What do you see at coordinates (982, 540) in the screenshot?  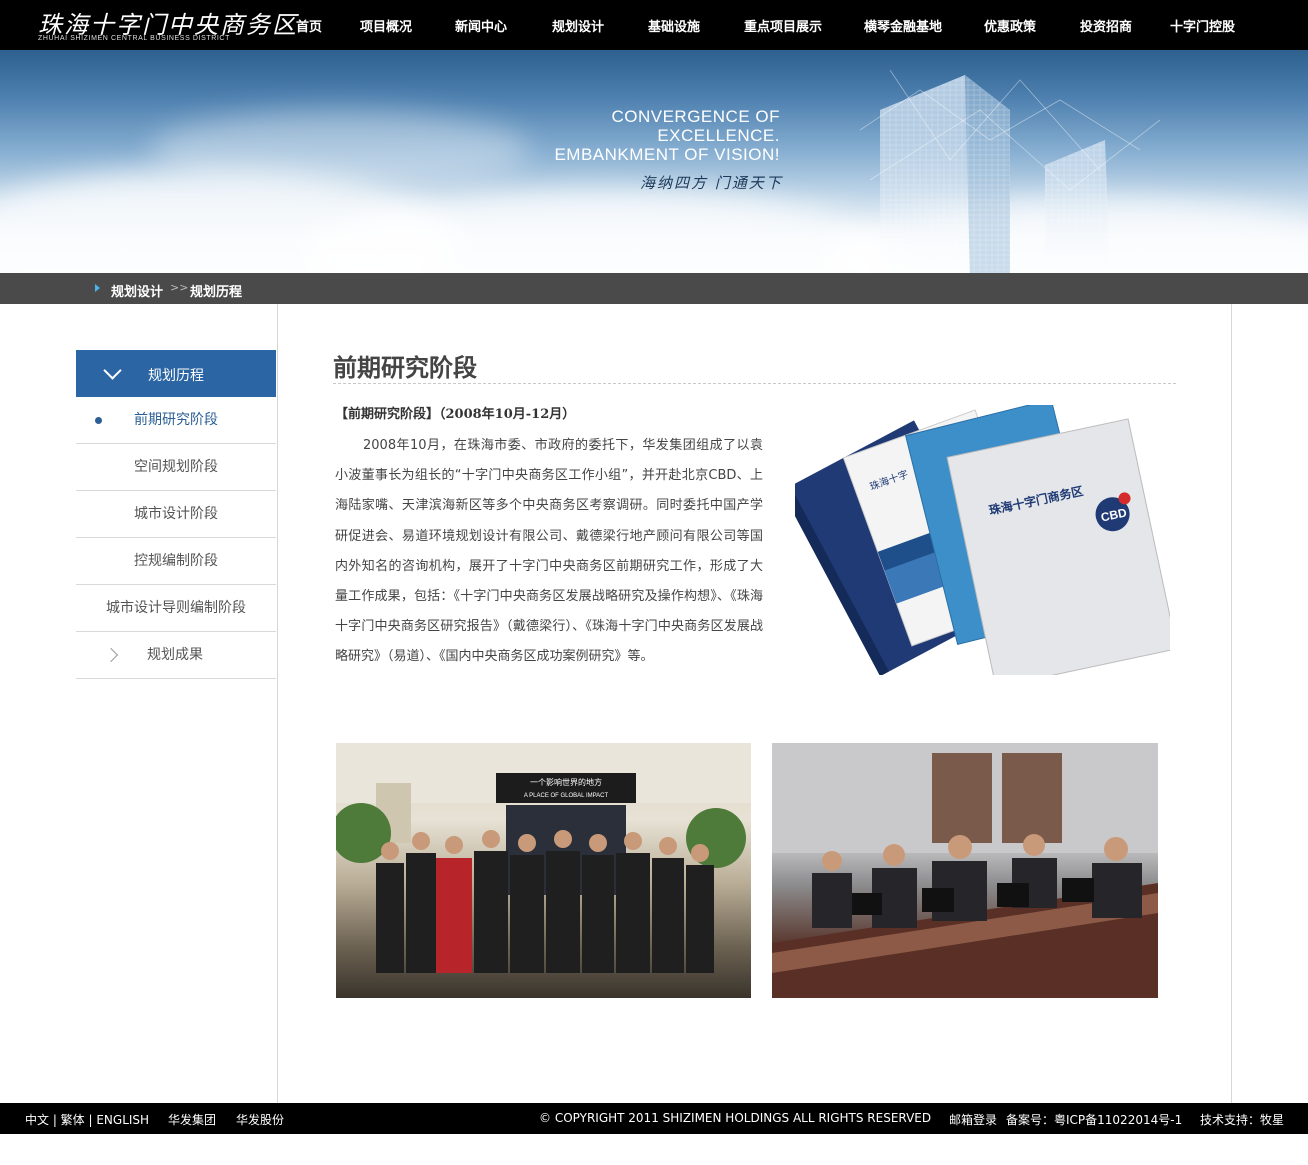 I see `research-reports-image: 国内中 珠海十字 珠海十字门商务区 CBD` at bounding box center [982, 540].